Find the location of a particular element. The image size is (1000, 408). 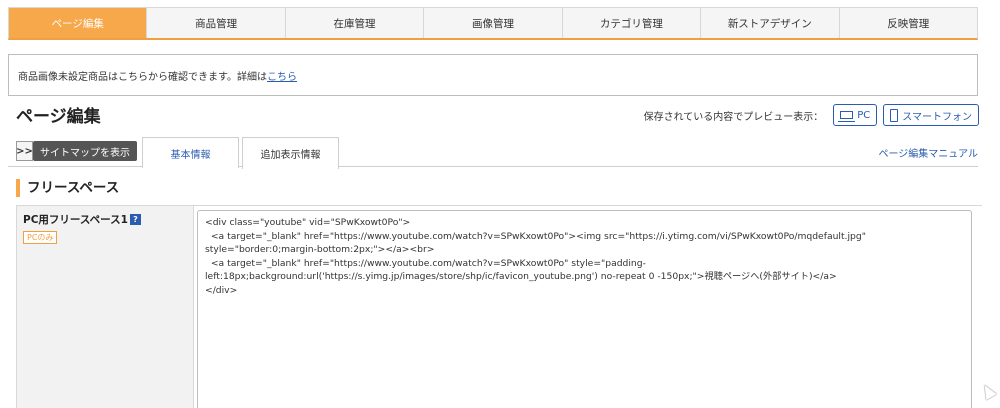

preview-sp-label: スマートフォン is located at coordinates (937, 117).